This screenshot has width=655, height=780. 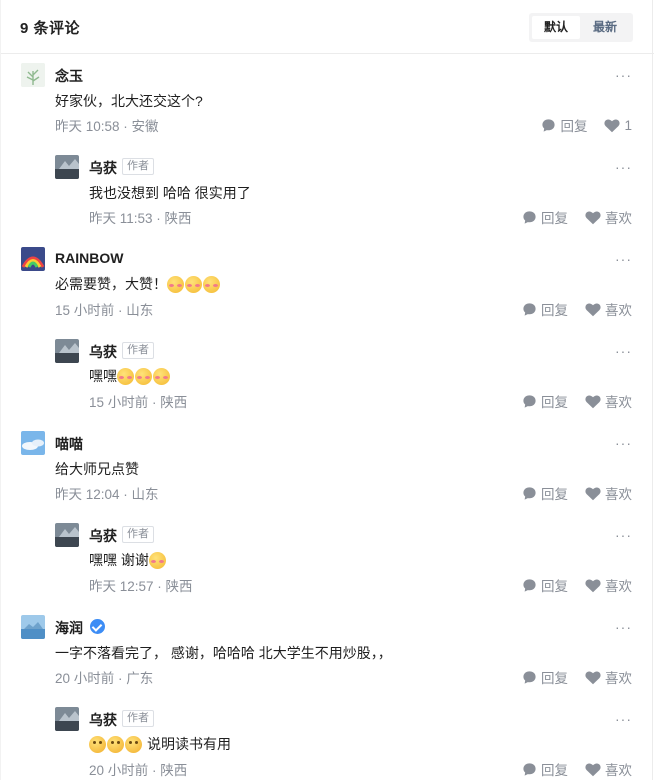 What do you see at coordinates (623, 719) in the screenshot?
I see `more-options-button: ···` at bounding box center [623, 719].